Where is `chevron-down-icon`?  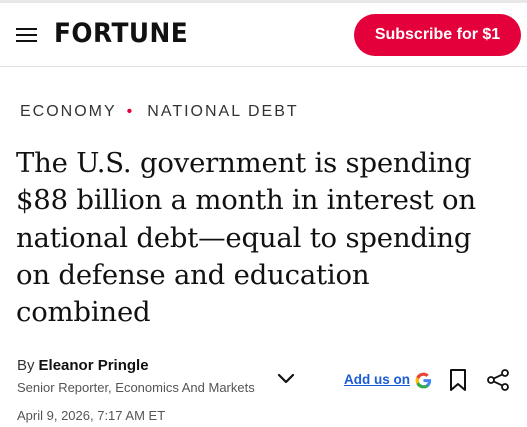
chevron-down-icon is located at coordinates (286, 378).